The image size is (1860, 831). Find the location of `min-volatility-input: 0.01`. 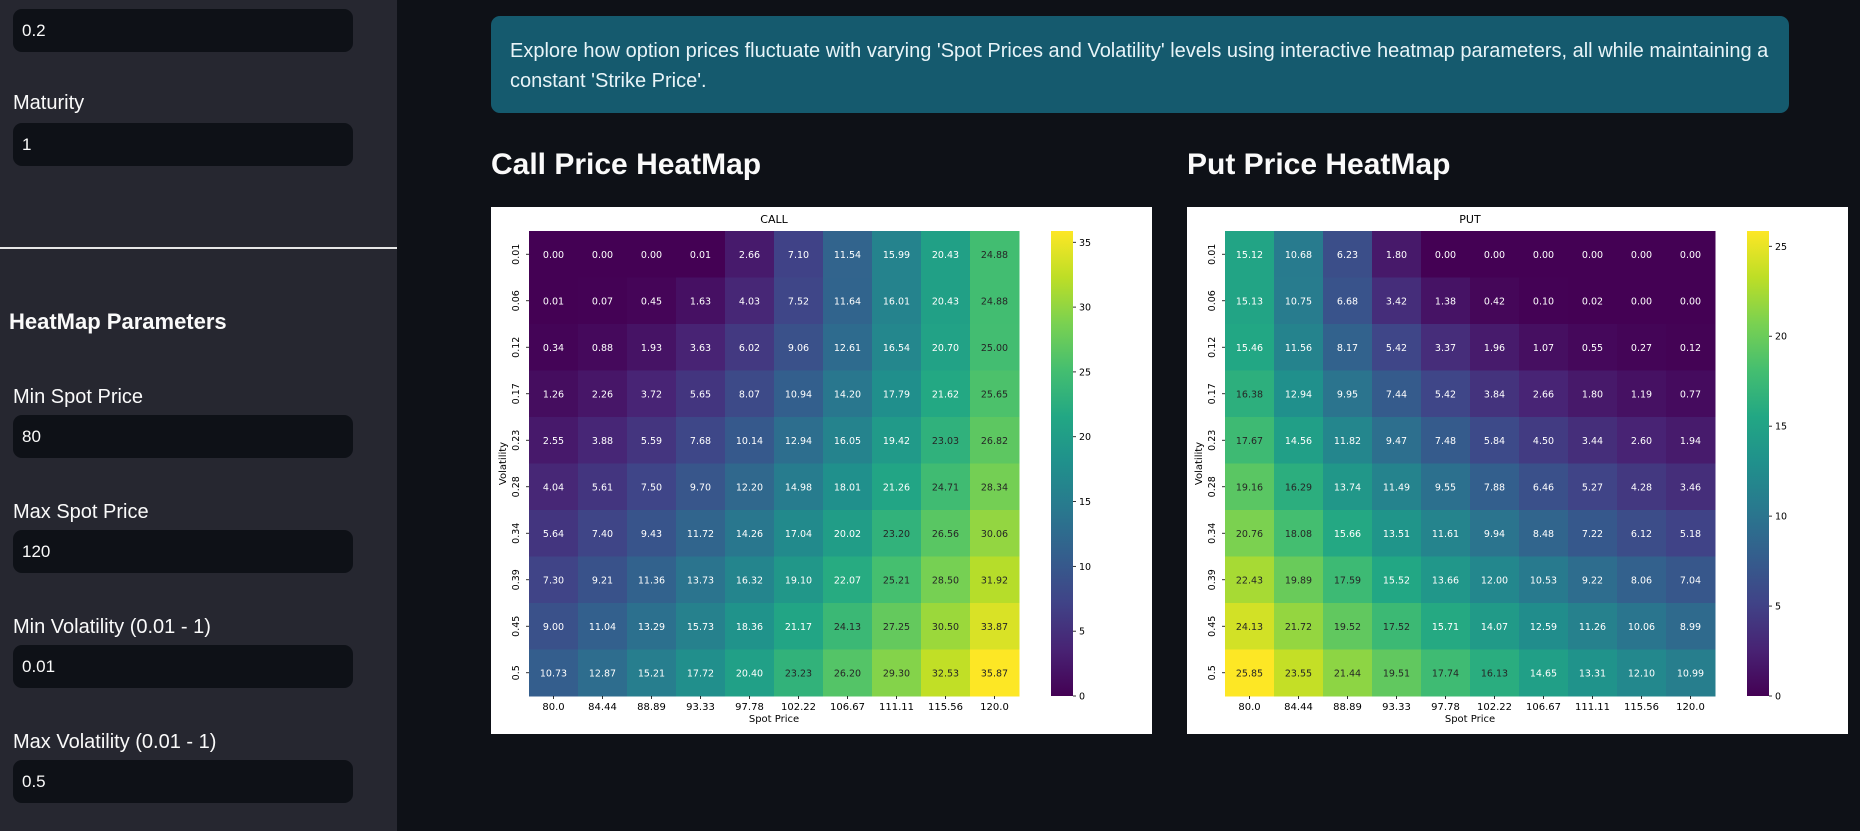

min-volatility-input: 0.01 is located at coordinates (183, 666).